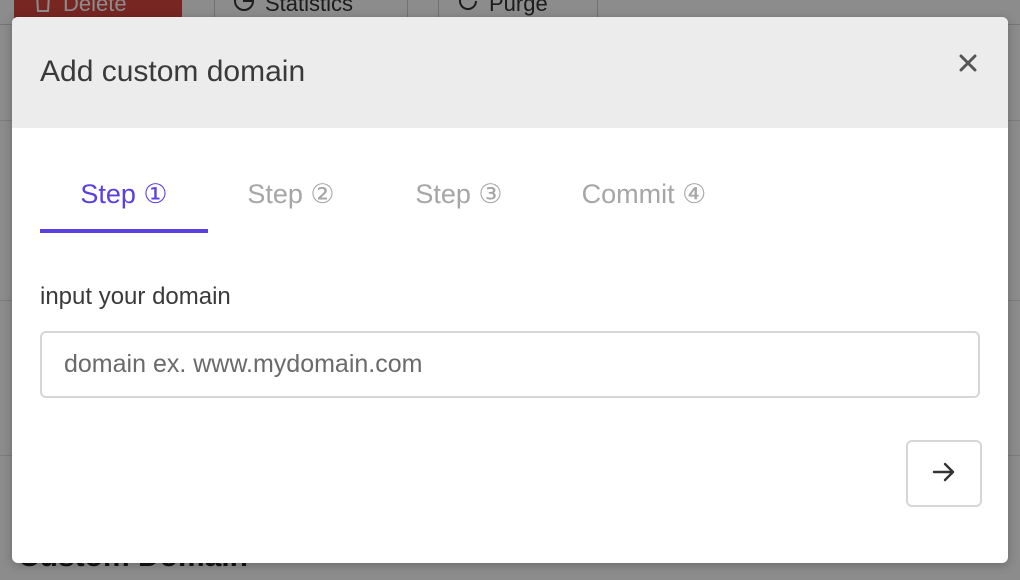  Describe the element at coordinates (459, 194) in the screenshot. I see `tab-label: Step ③` at that location.